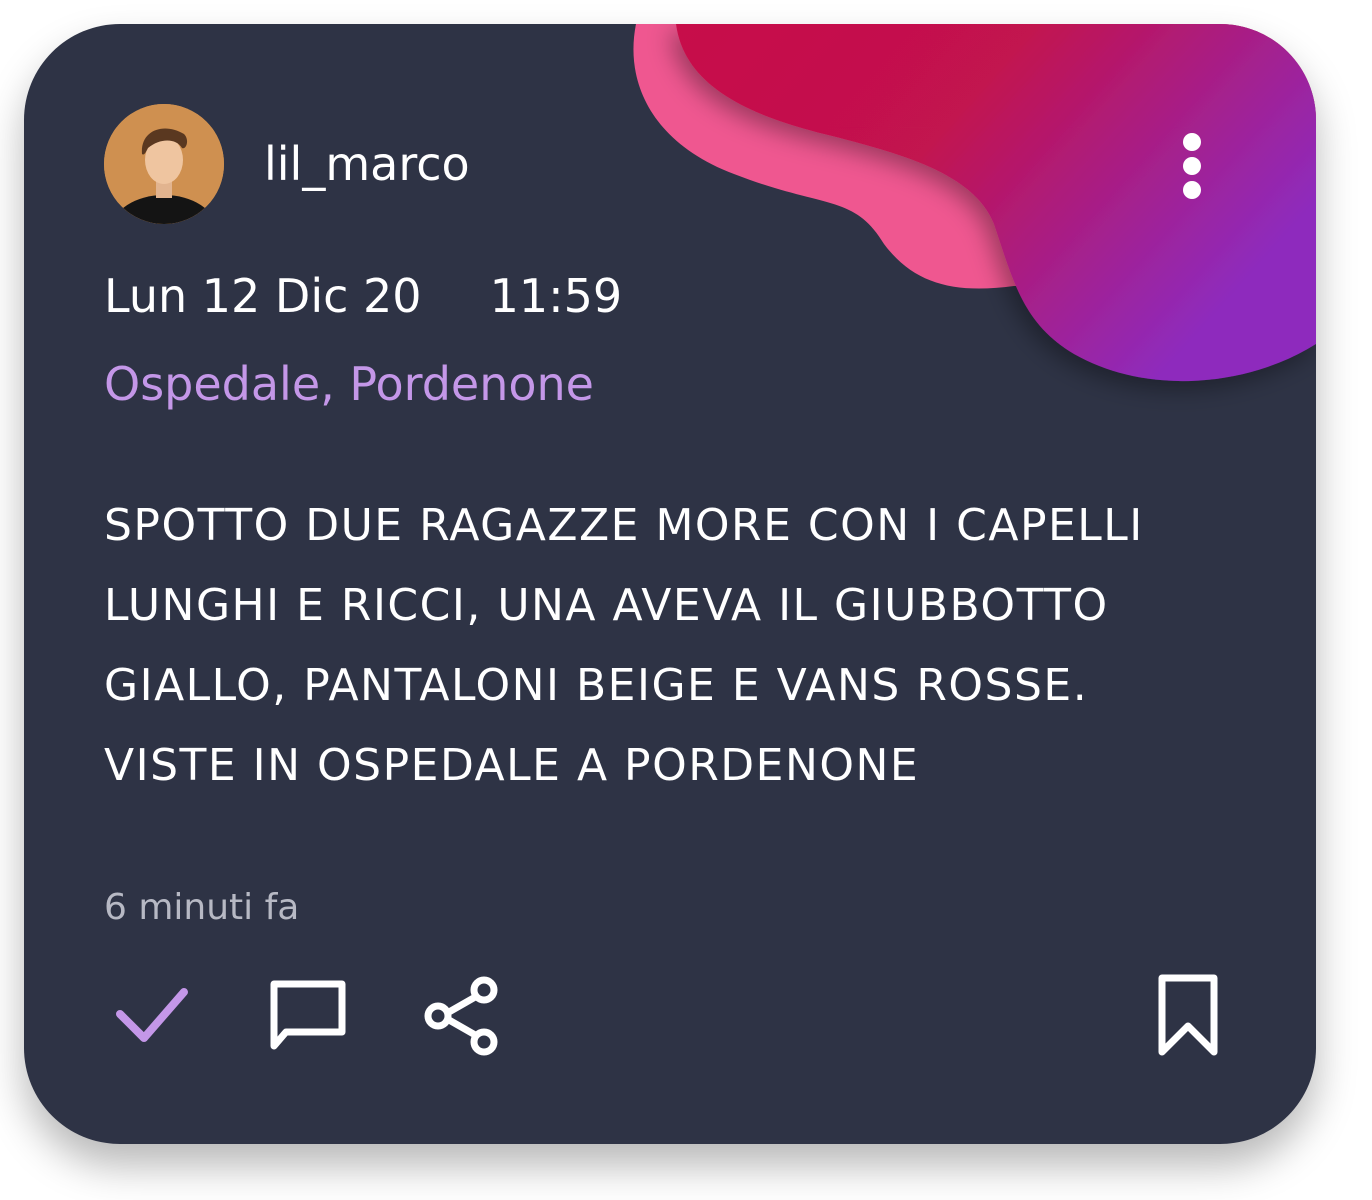 The width and height of the screenshot is (1372, 1200). I want to click on bookmark-button, so click(1188, 1016).